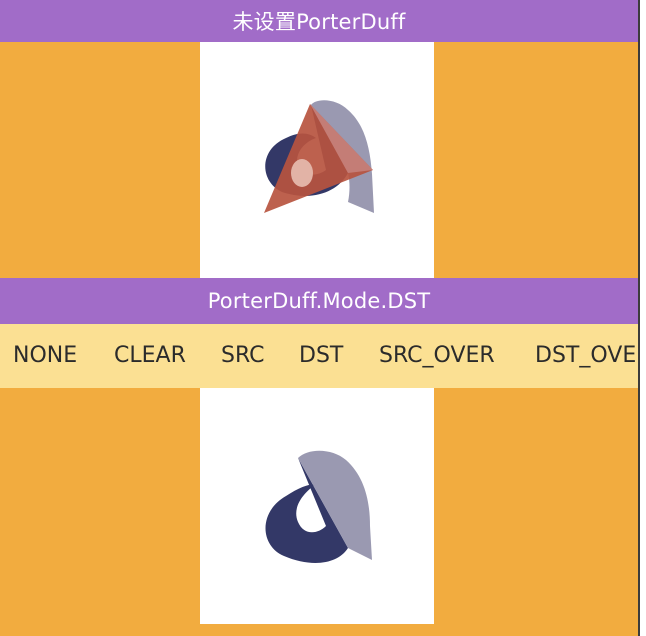 The image size is (646, 636). Describe the element at coordinates (302, 173) in the screenshot. I see `overlap-circle` at that location.